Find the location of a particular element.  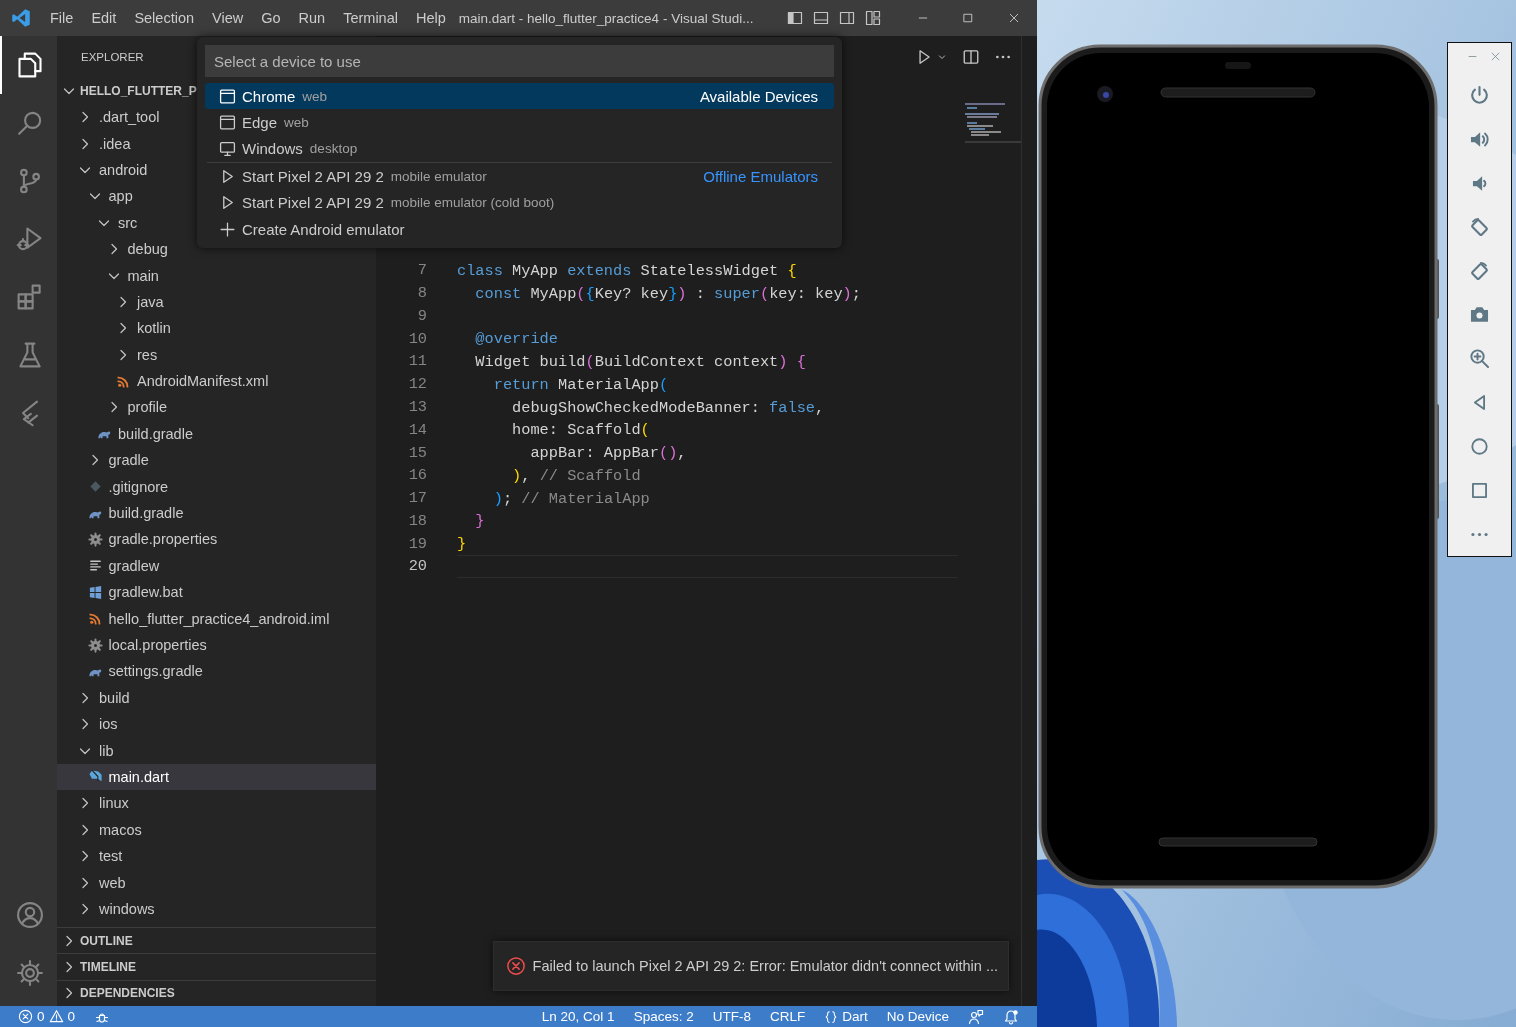

line-number: 19 is located at coordinates (417, 543).